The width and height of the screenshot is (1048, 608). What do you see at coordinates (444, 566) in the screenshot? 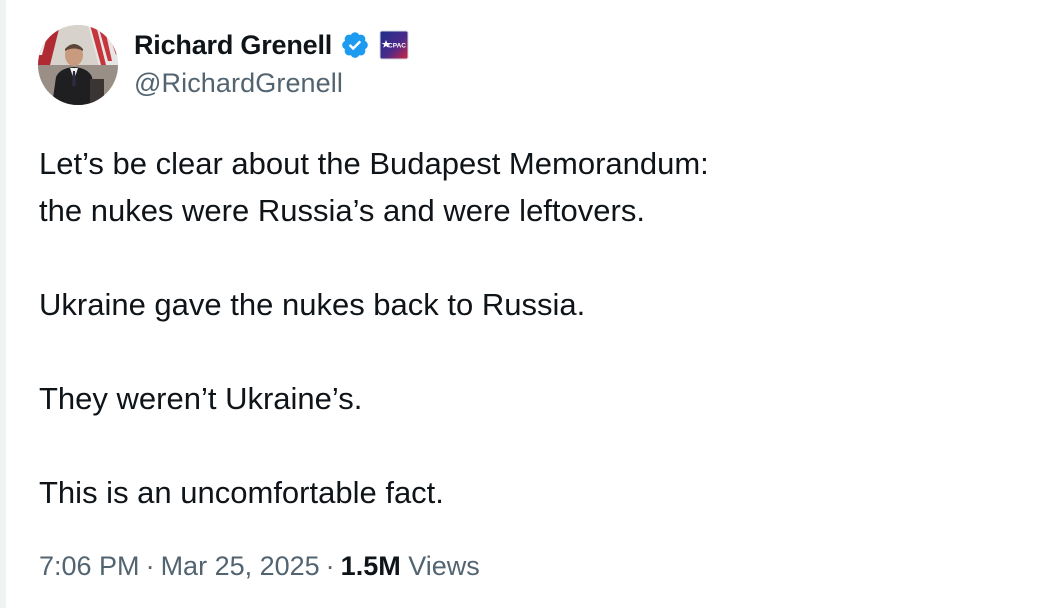
I see `views-label: Views` at bounding box center [444, 566].